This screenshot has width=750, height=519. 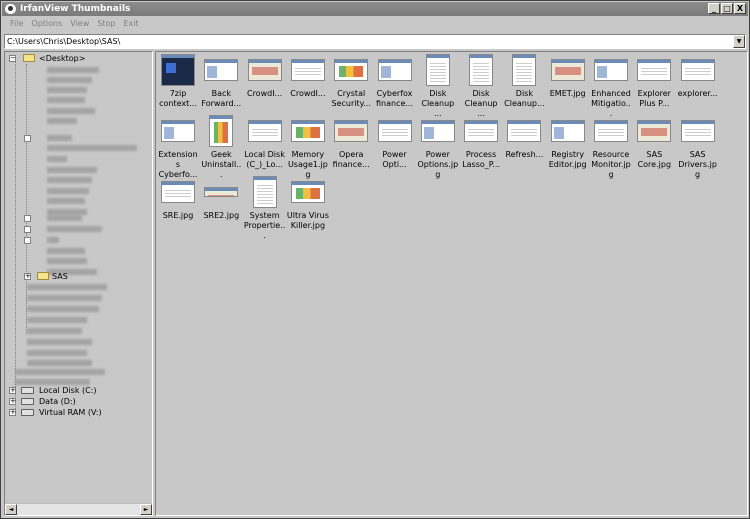 I want to click on thumbnail-item: SRE.jpg, so click(x=178, y=198).